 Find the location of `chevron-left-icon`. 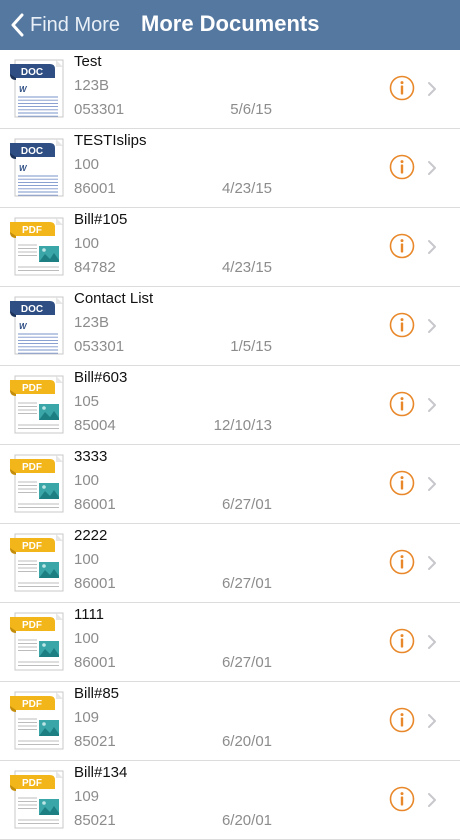

chevron-left-icon is located at coordinates (17, 25).